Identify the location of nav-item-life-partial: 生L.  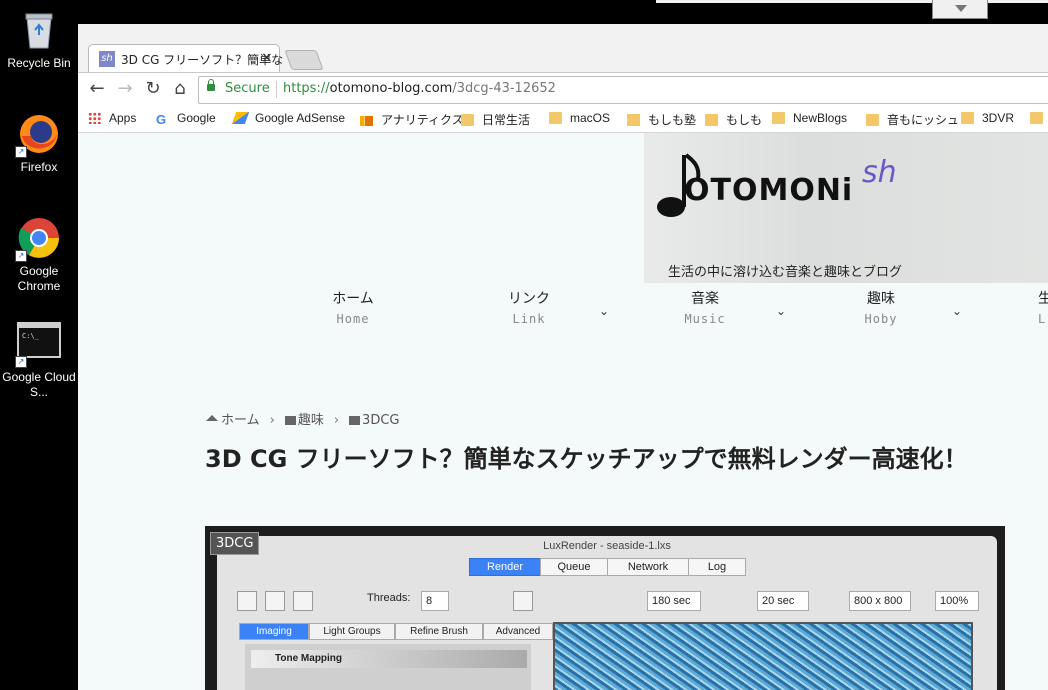
(1014, 307).